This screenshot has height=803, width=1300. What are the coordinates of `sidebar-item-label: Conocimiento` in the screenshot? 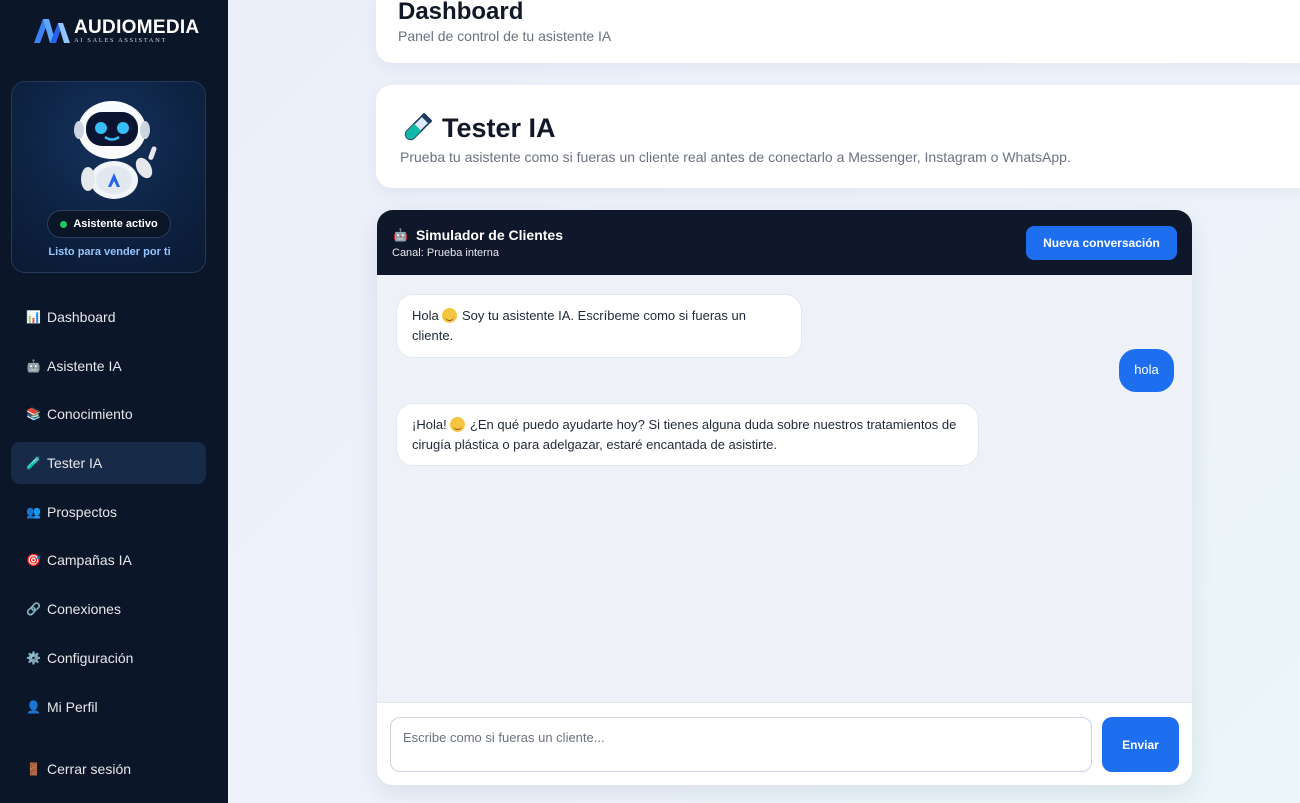 It's located at (90, 414).